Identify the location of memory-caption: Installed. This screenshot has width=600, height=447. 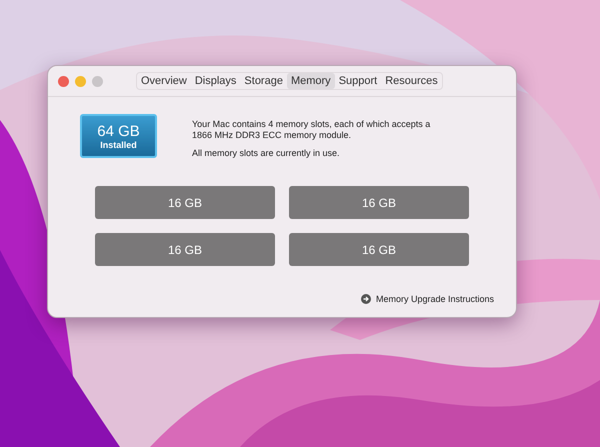
(118, 145).